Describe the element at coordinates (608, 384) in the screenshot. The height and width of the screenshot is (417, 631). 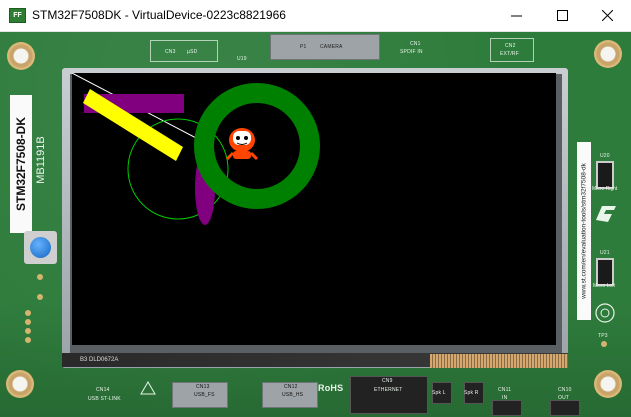
I see `mounting-hole-bottom-right` at that location.